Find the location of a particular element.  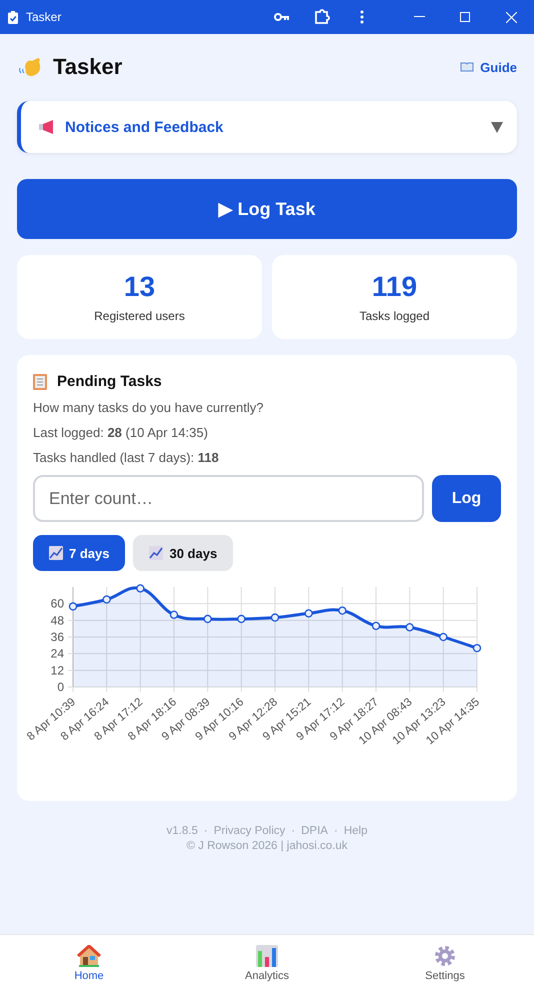

maximize-icon is located at coordinates (465, 17).